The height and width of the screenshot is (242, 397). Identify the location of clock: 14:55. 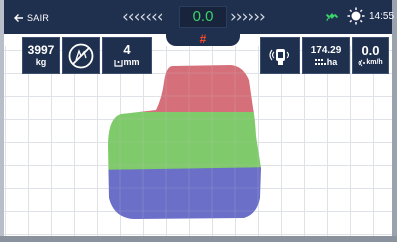
(382, 16).